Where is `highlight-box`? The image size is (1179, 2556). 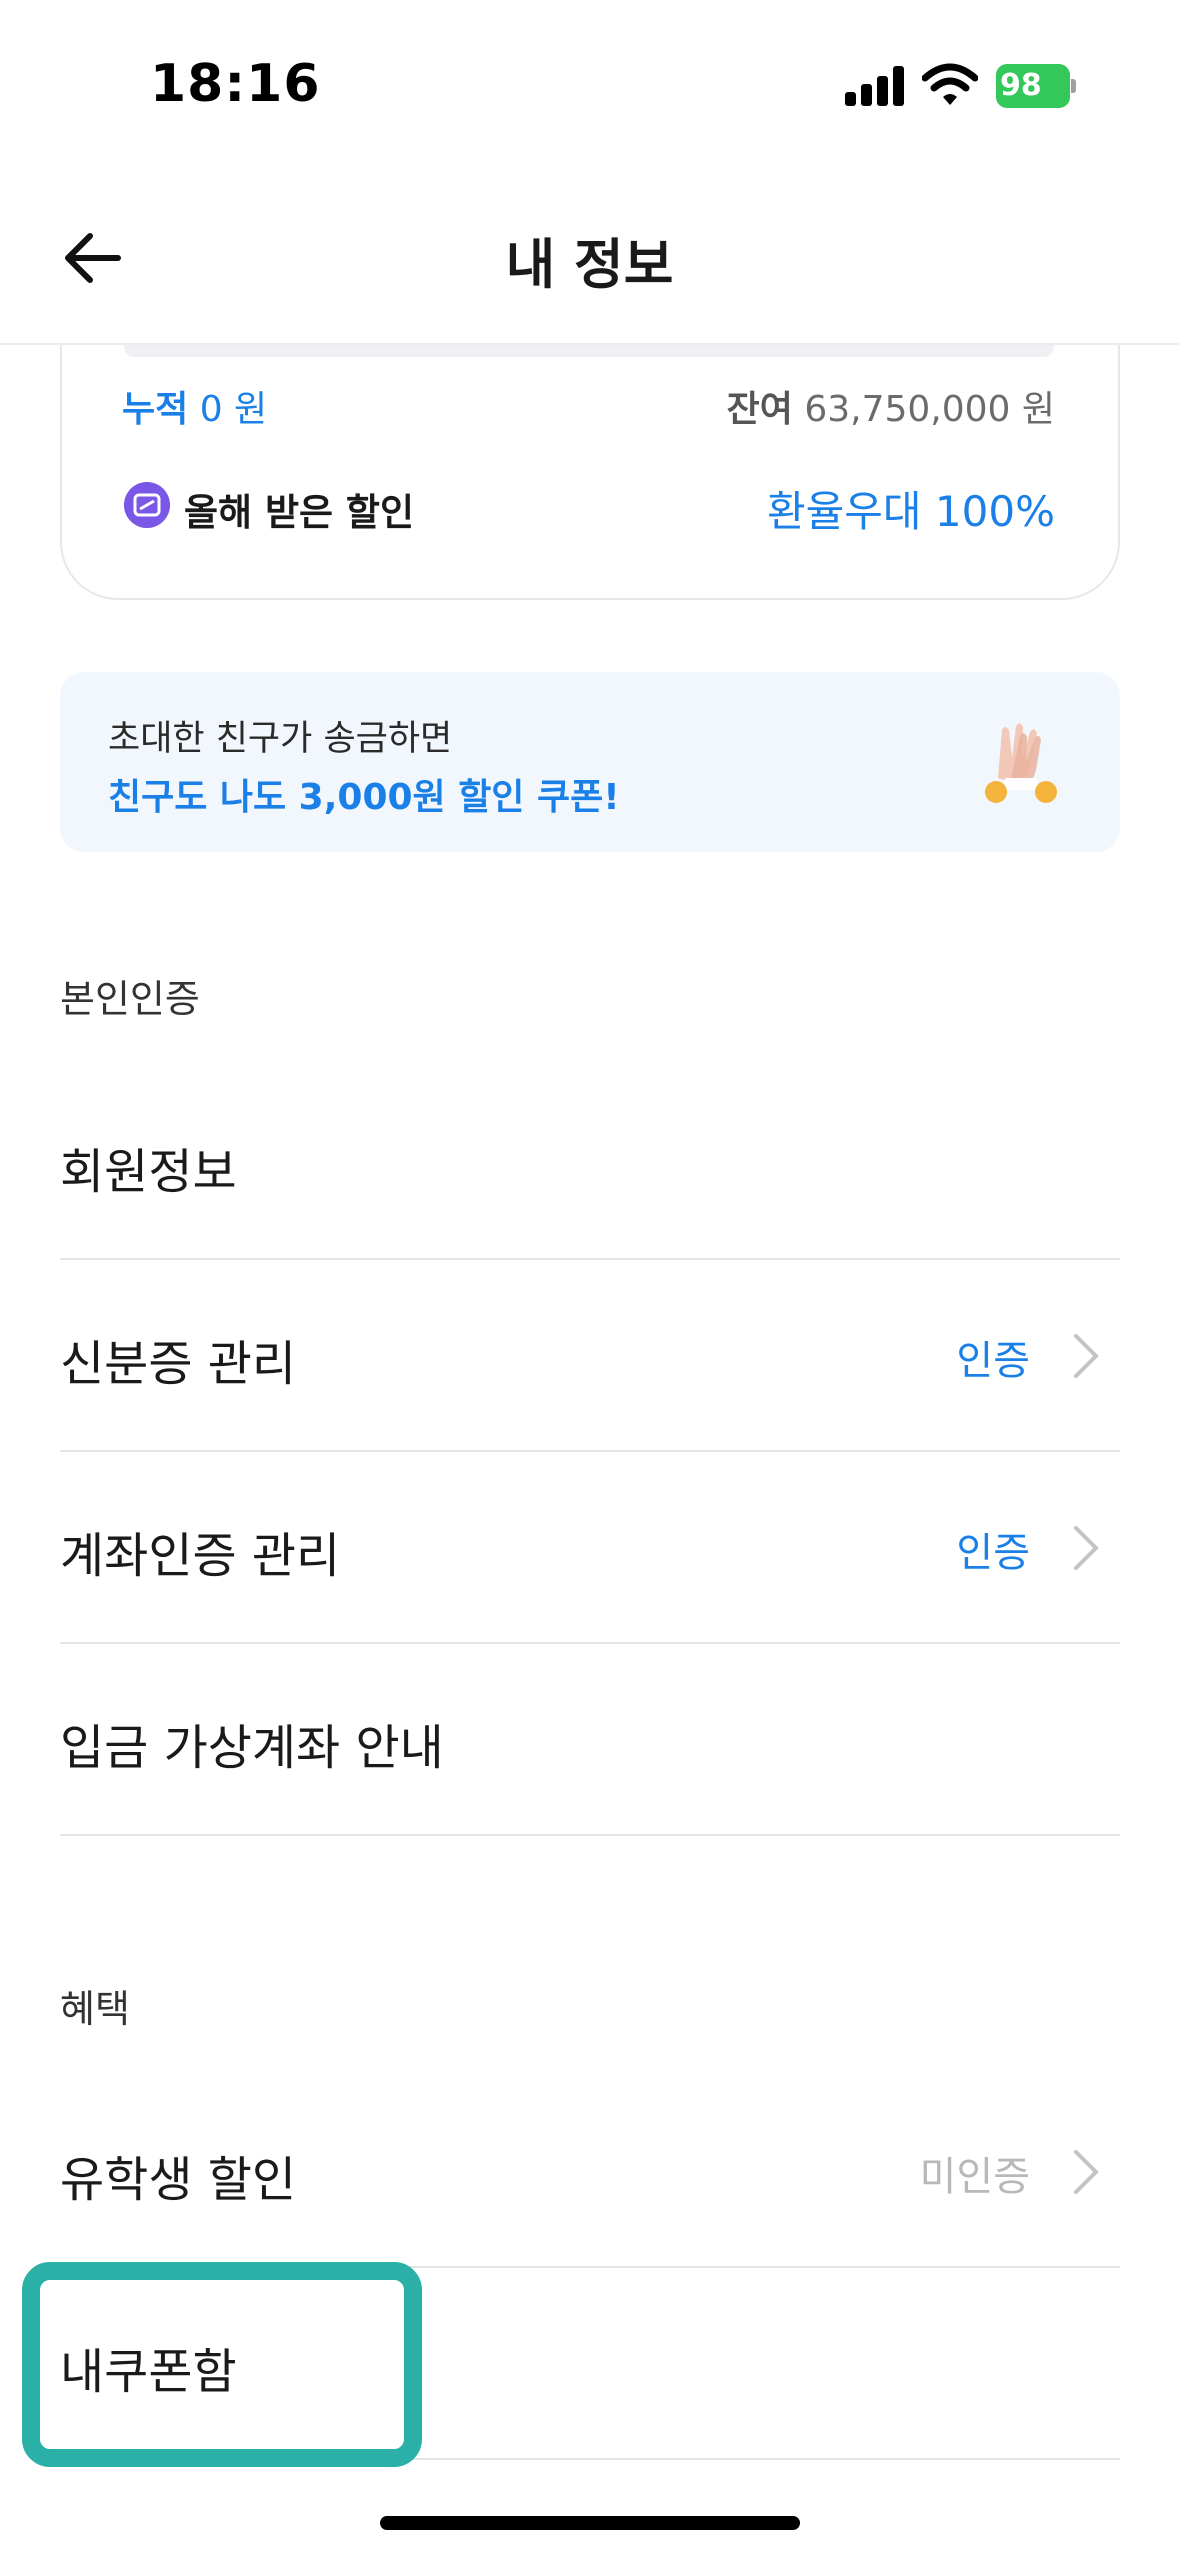
highlight-box is located at coordinates (222, 2364).